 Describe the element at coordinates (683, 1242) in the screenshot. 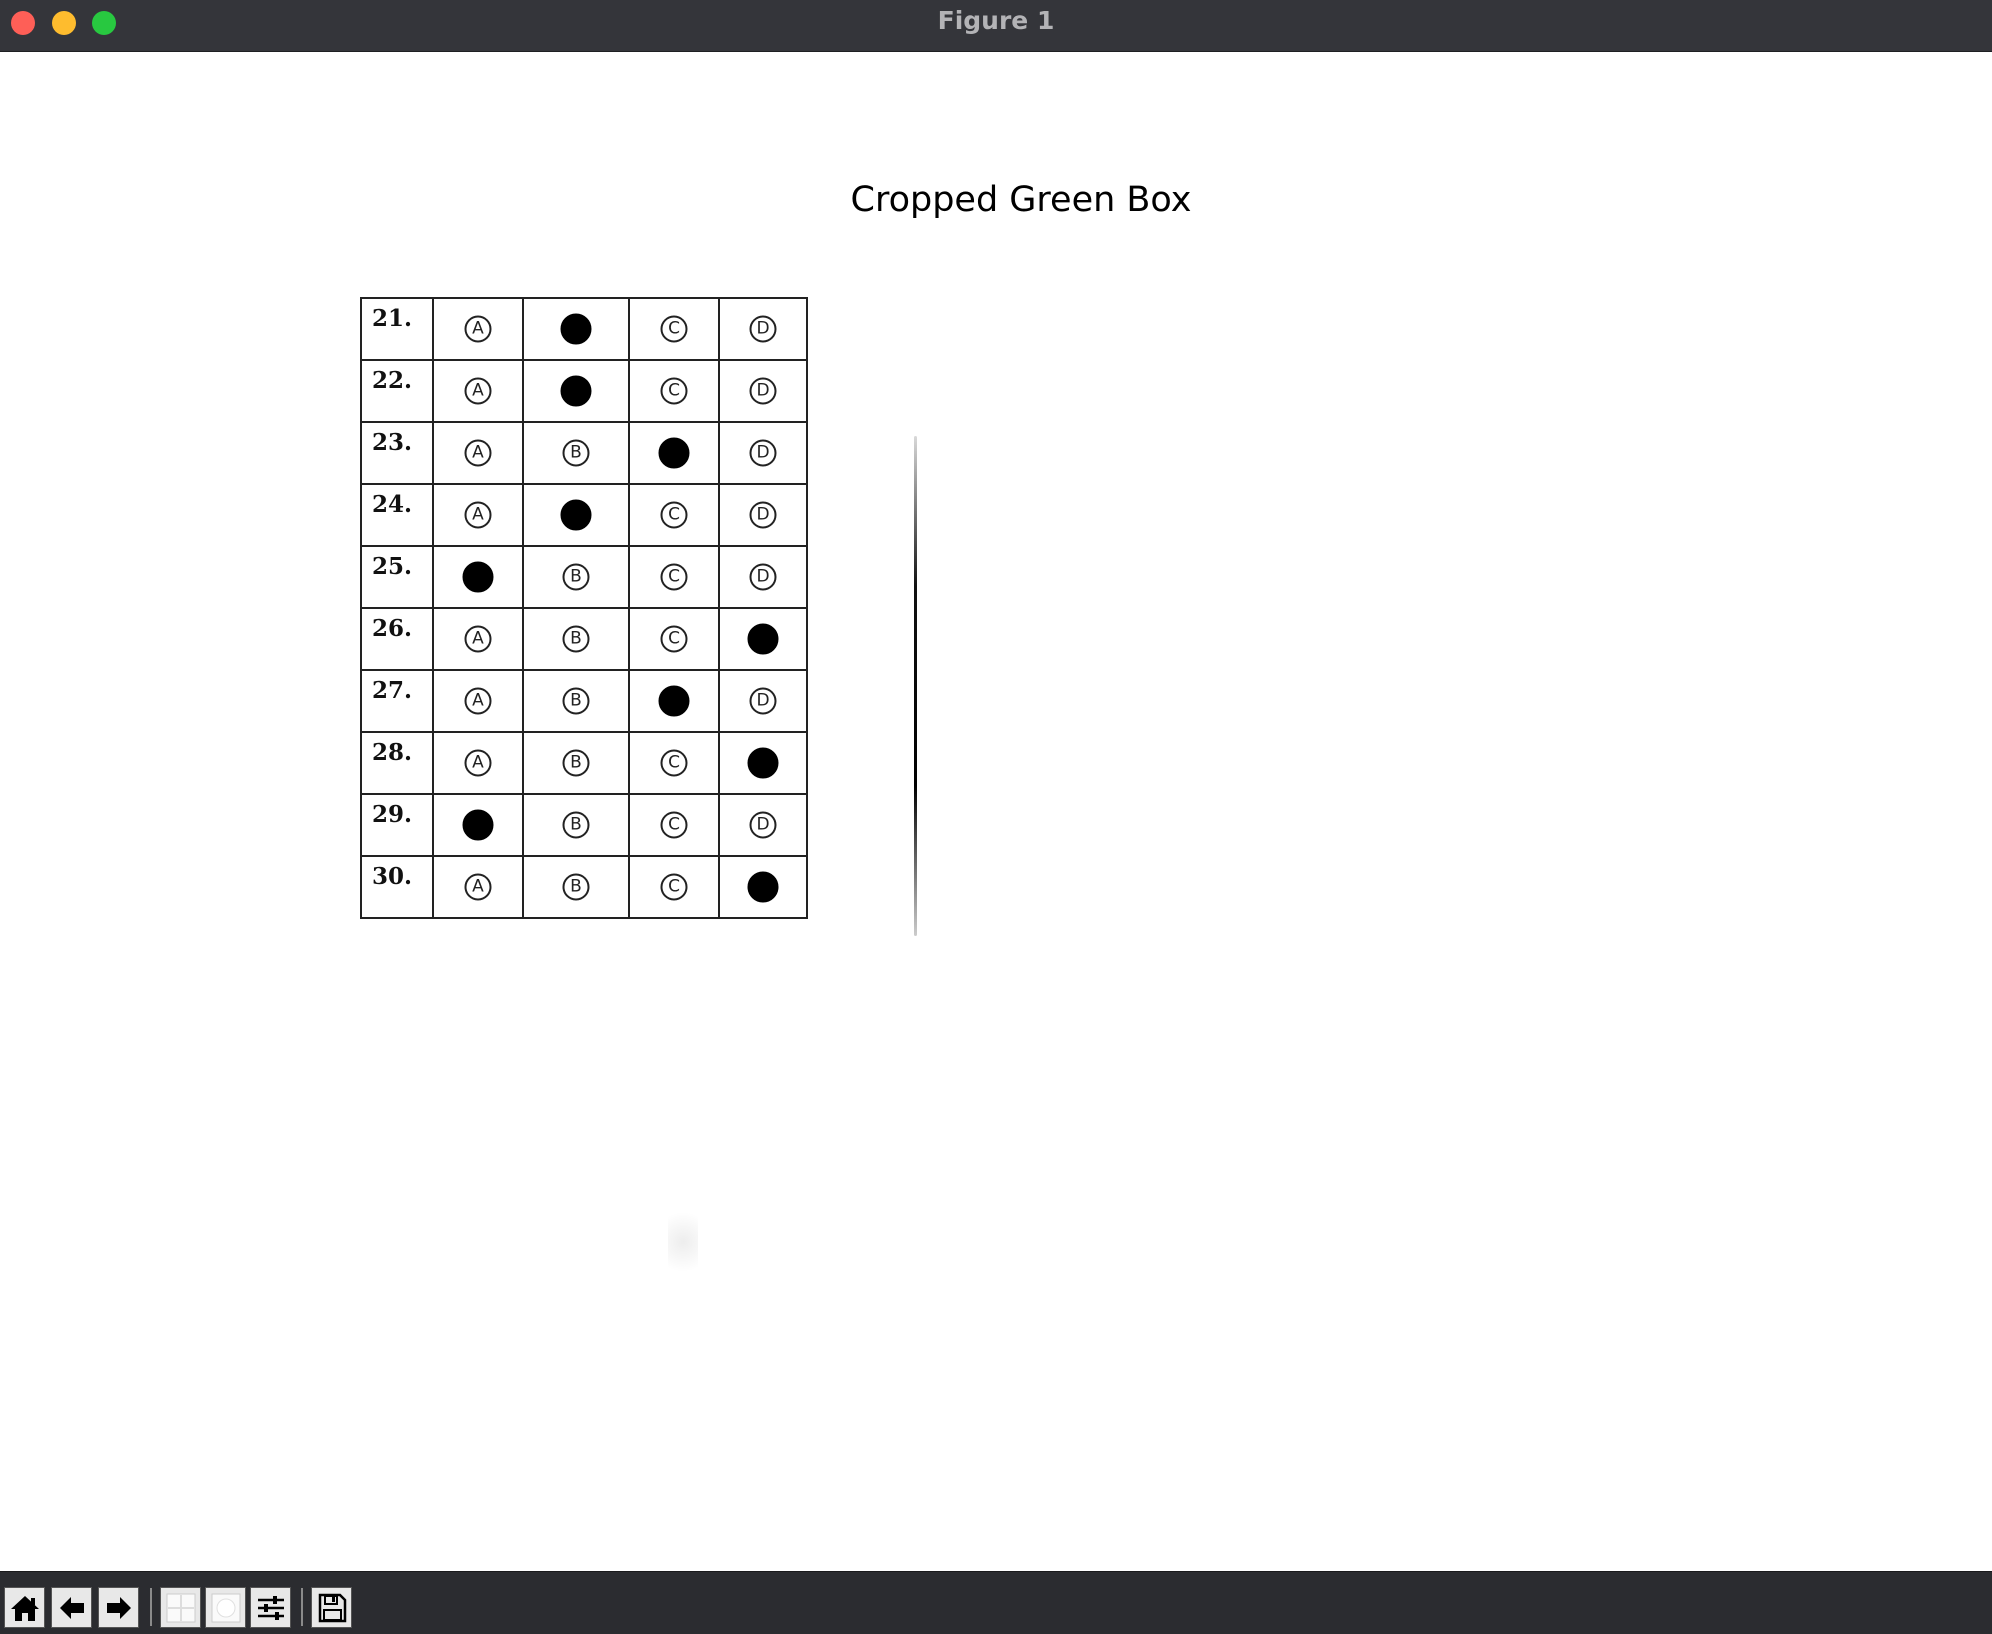

I see `scan-noise-speck` at that location.